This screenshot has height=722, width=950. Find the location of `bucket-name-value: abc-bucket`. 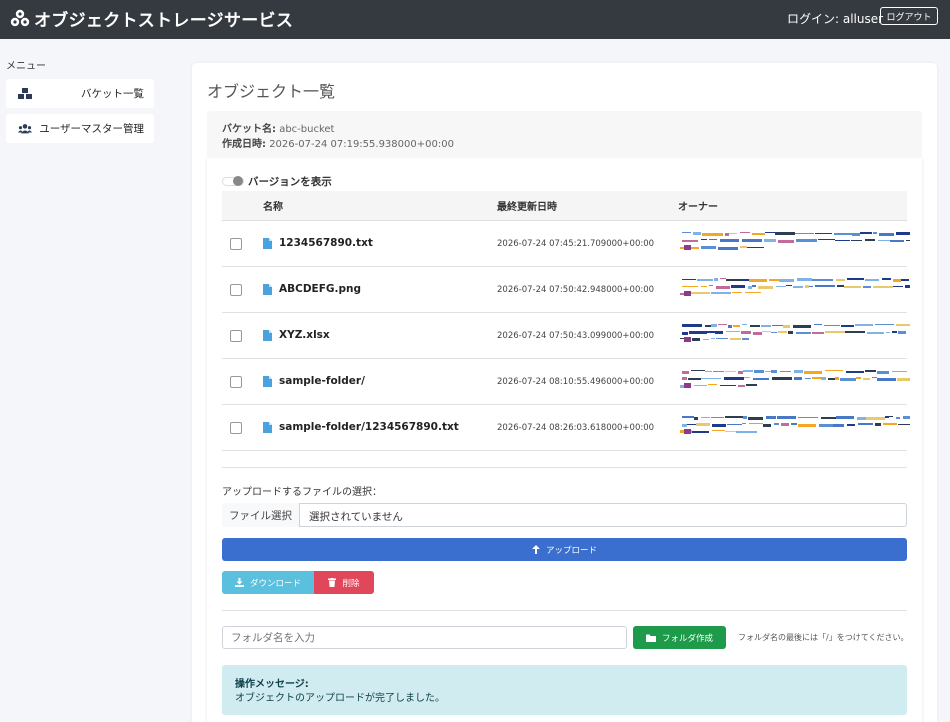

bucket-name-value: abc-bucket is located at coordinates (307, 129).